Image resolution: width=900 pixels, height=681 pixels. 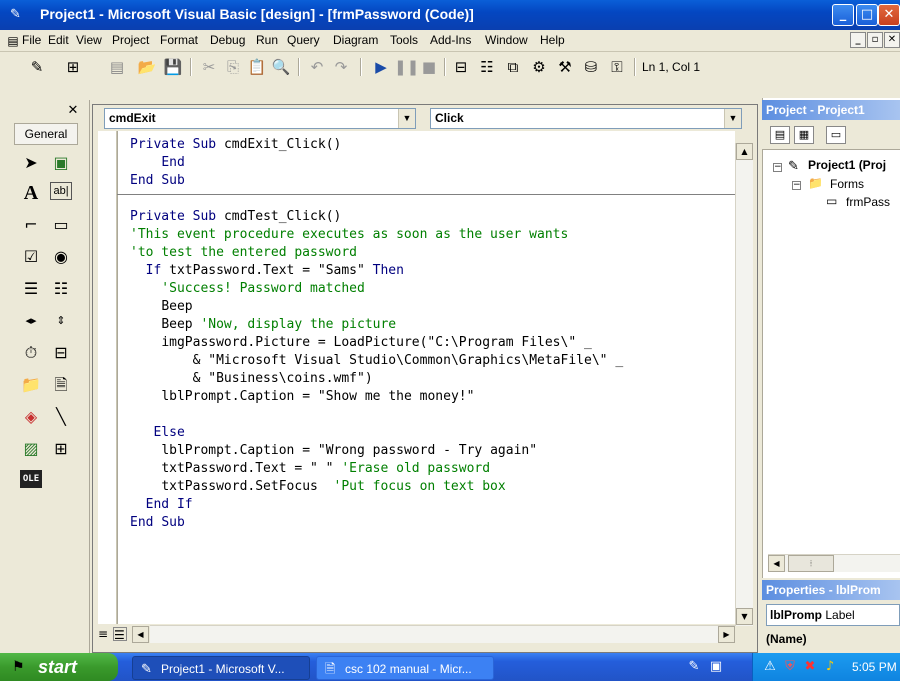 I want to click on listbox-icon: ☷, so click(x=61, y=289).